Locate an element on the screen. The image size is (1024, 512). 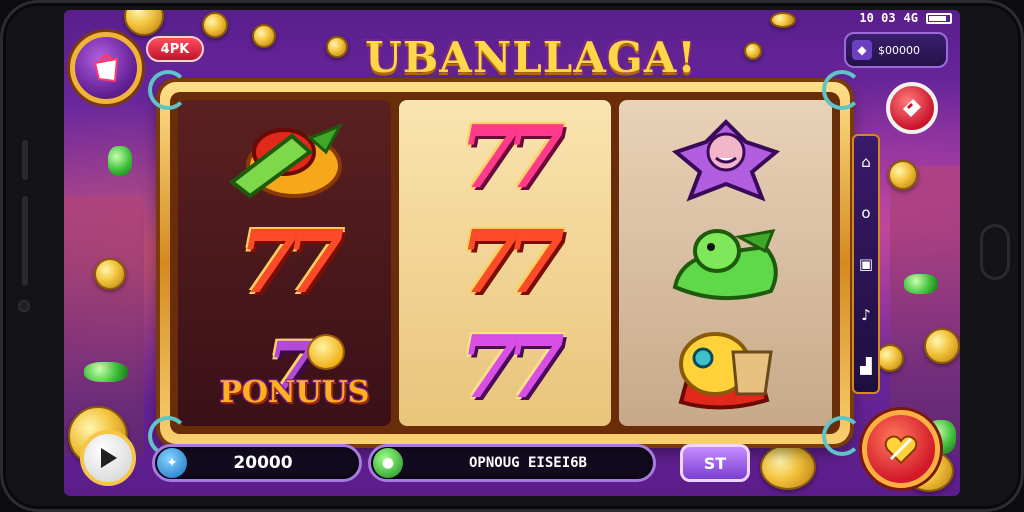
autoplay-button is located at coordinates (108, 458).